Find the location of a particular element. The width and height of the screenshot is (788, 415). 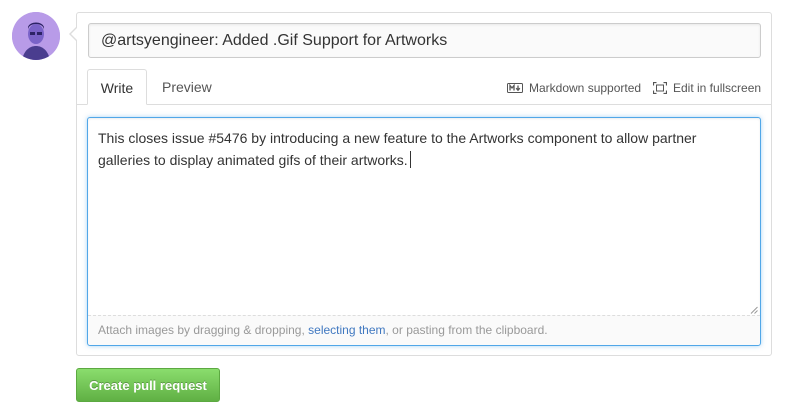

tab-write: Write is located at coordinates (117, 87).